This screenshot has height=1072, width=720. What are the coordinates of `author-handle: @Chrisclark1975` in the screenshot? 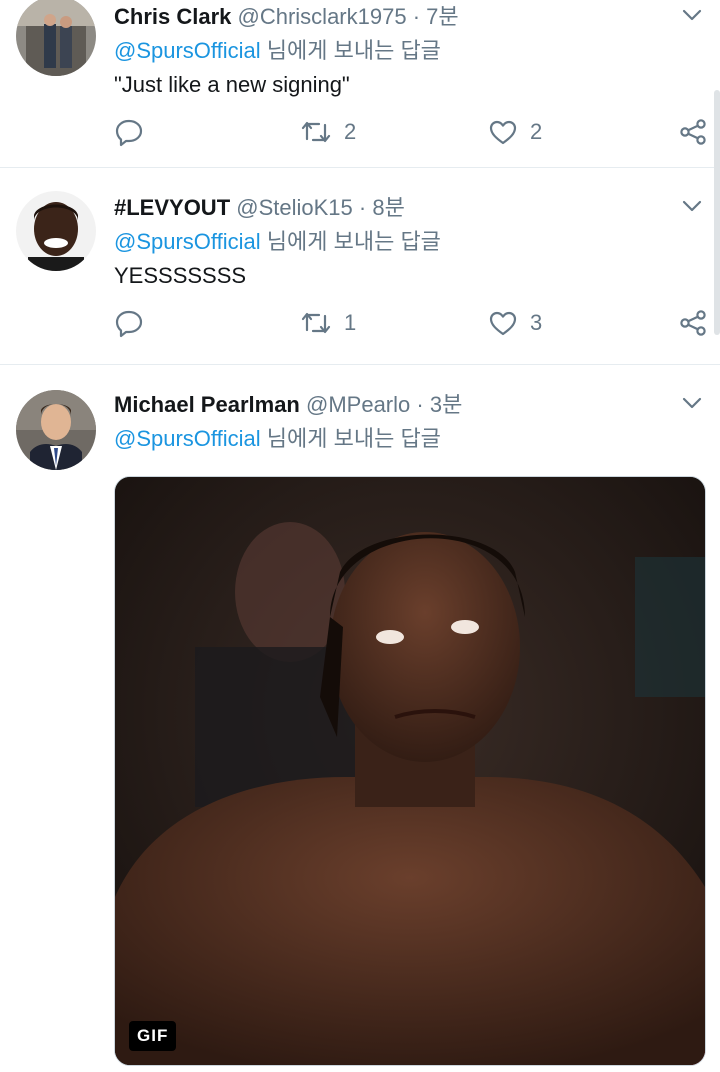 It's located at (322, 16).